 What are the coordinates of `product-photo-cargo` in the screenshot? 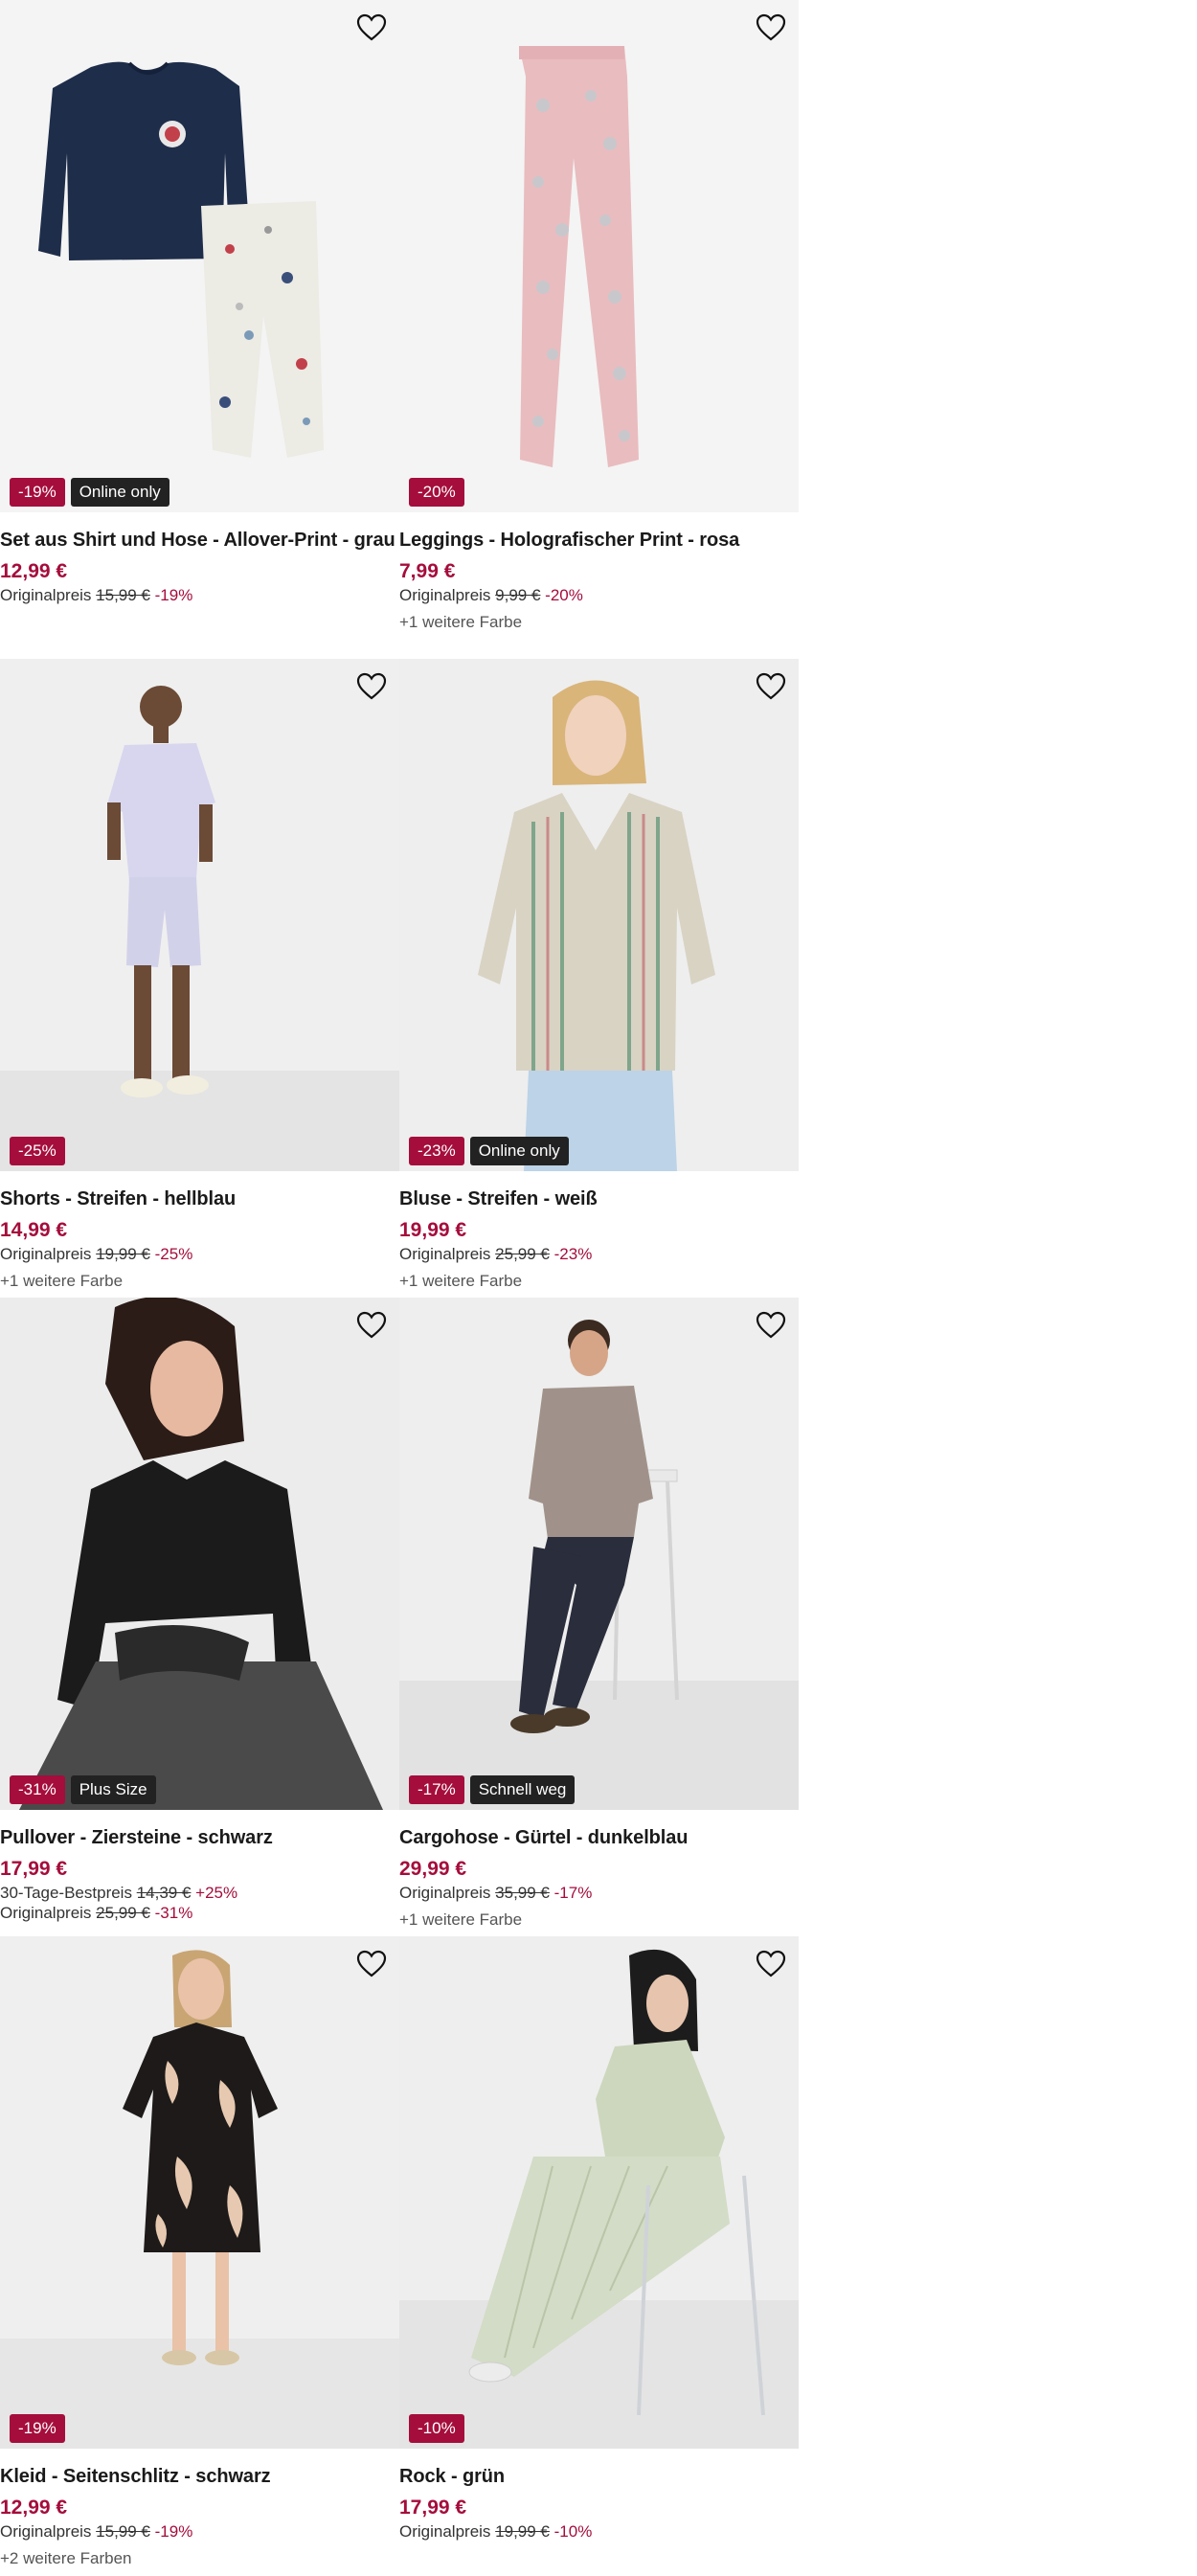 It's located at (599, 1554).